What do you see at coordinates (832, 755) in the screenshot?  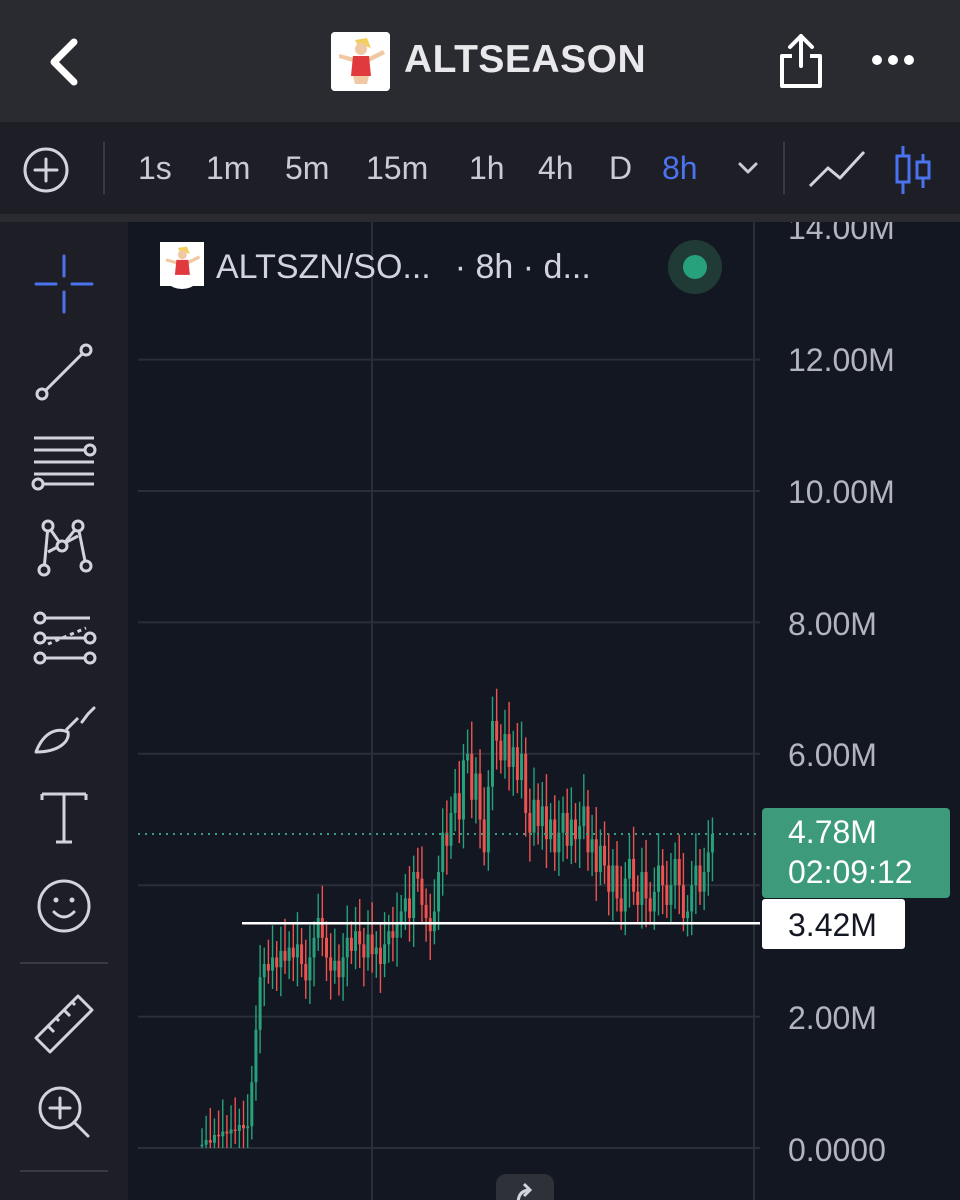 I see `price-axis-label: 6.00M` at bounding box center [832, 755].